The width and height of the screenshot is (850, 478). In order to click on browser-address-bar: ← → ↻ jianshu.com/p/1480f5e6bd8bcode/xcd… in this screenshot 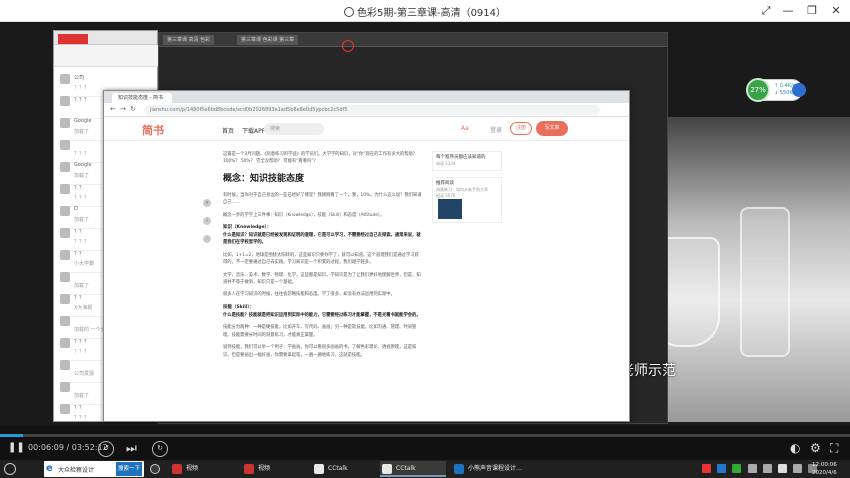, I will do `click(366, 110)`.